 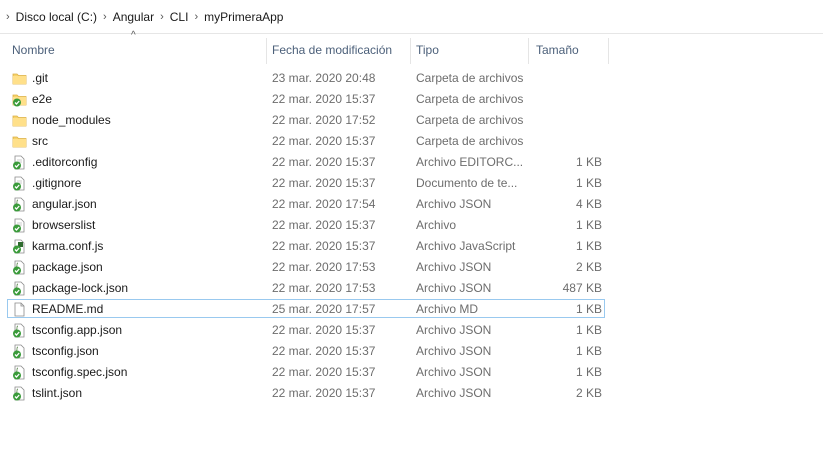 What do you see at coordinates (68, 246) in the screenshot?
I see `file-name: karma.conf.js` at bounding box center [68, 246].